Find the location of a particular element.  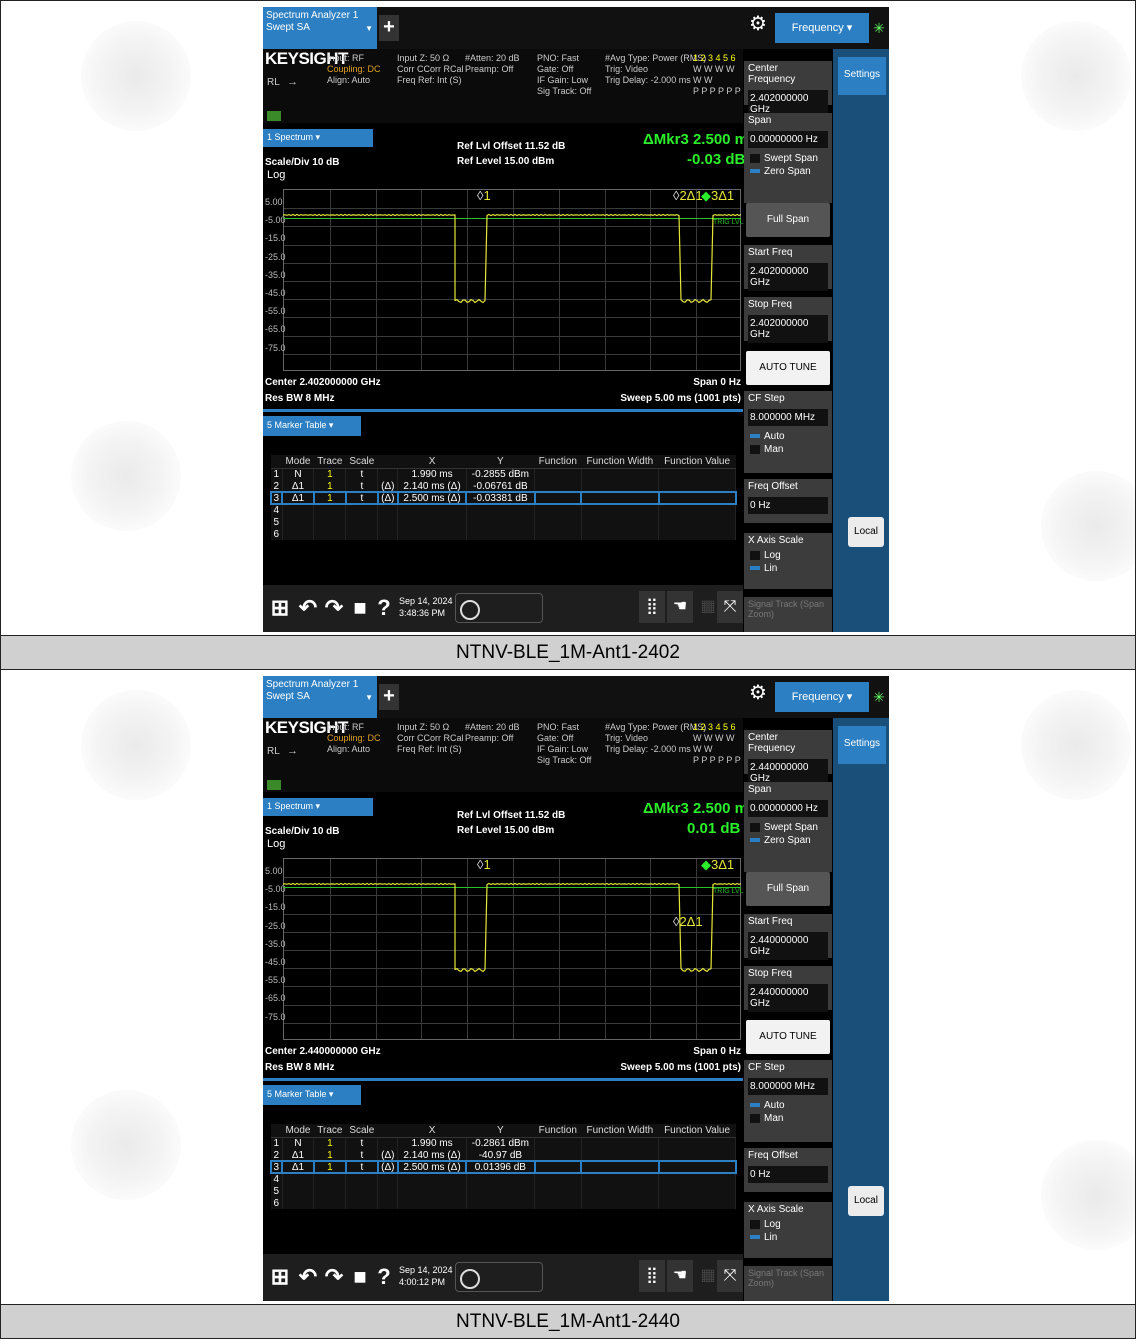

softkey-center-frequency: Center Frequency 2.440000000 GHz is located at coordinates (788, 758).